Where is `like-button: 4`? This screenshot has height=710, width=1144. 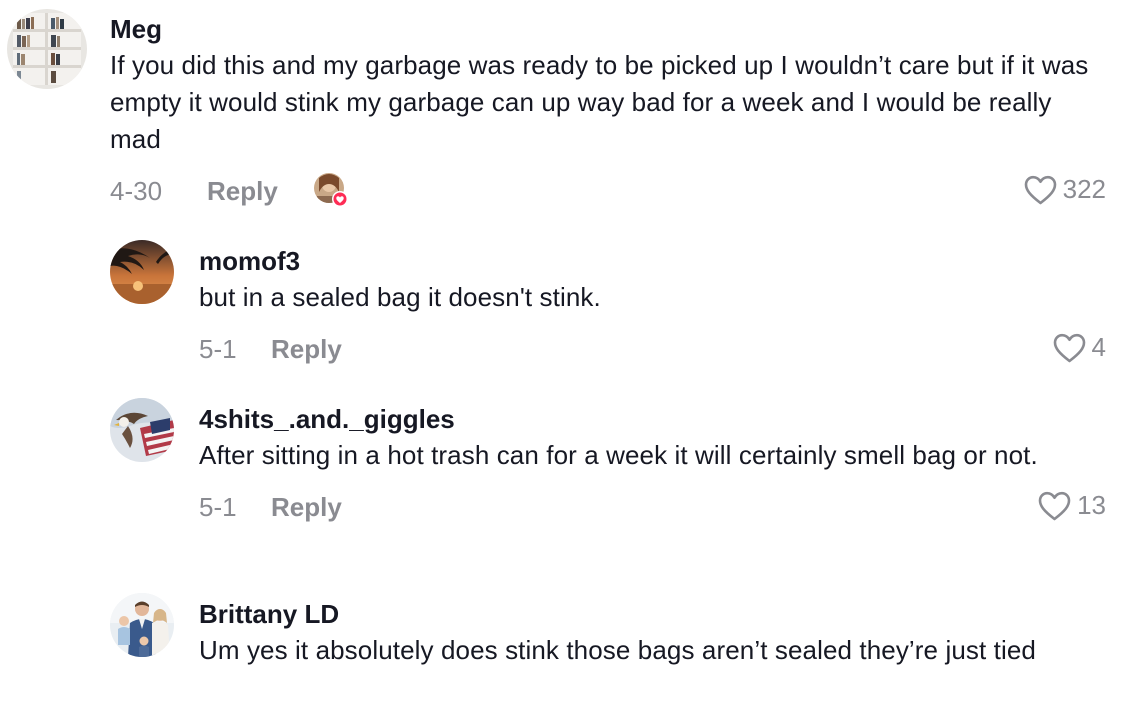 like-button: 4 is located at coordinates (1079, 347).